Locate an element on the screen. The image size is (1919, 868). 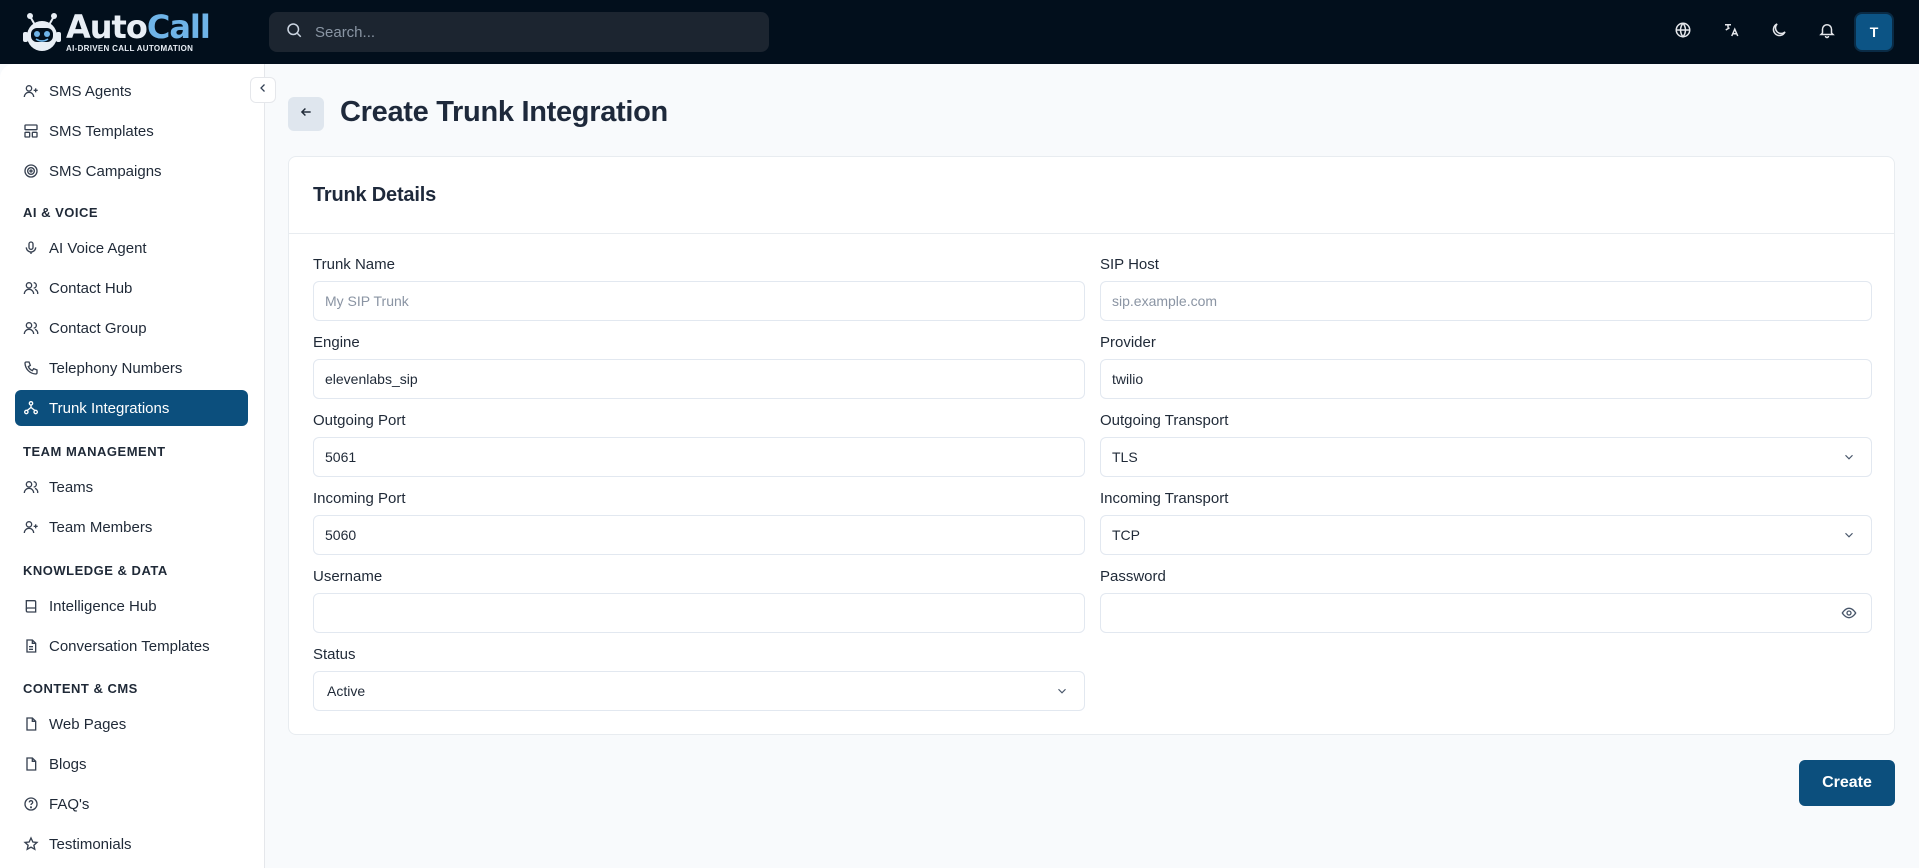
robot-logo-icon is located at coordinates (42, 32).